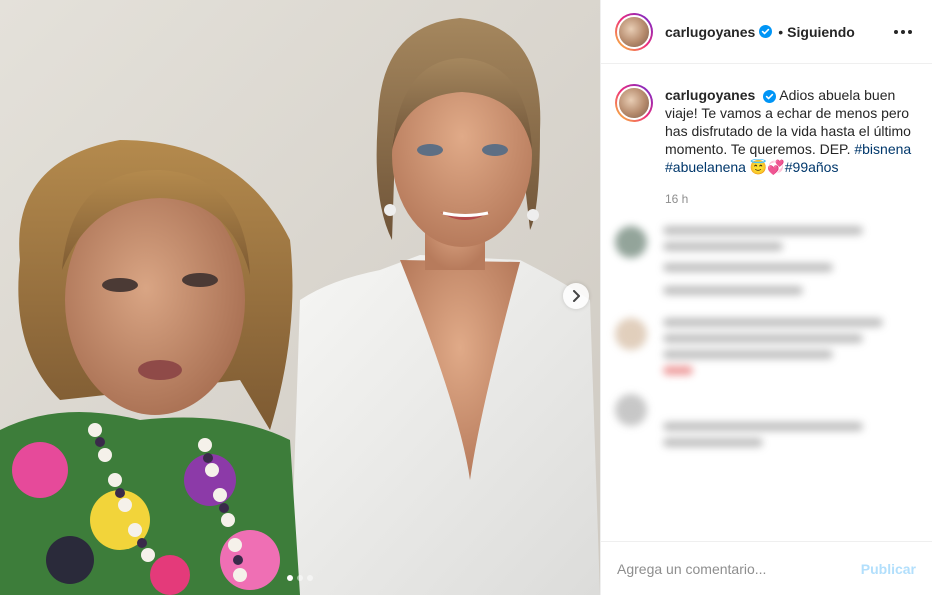 Image resolution: width=932 pixels, height=595 pixels. Describe the element at coordinates (710, 95) in the screenshot. I see `caption-username: carlugoyanes` at that location.